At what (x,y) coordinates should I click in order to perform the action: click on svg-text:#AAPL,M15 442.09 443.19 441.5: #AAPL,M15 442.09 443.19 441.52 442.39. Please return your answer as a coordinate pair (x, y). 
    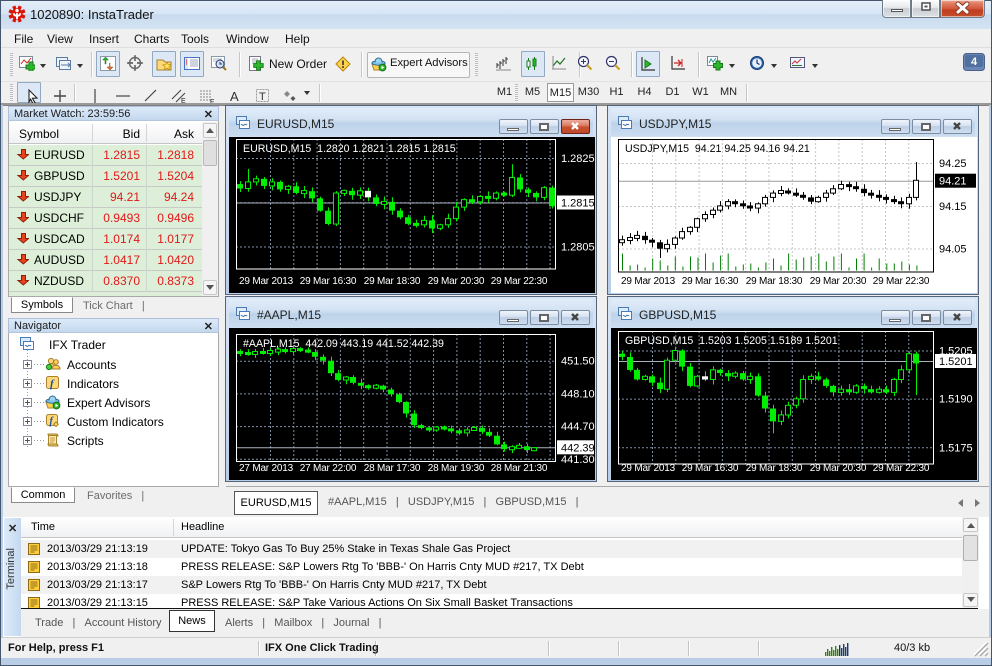
    Looking at the image, I should click on (343, 344).